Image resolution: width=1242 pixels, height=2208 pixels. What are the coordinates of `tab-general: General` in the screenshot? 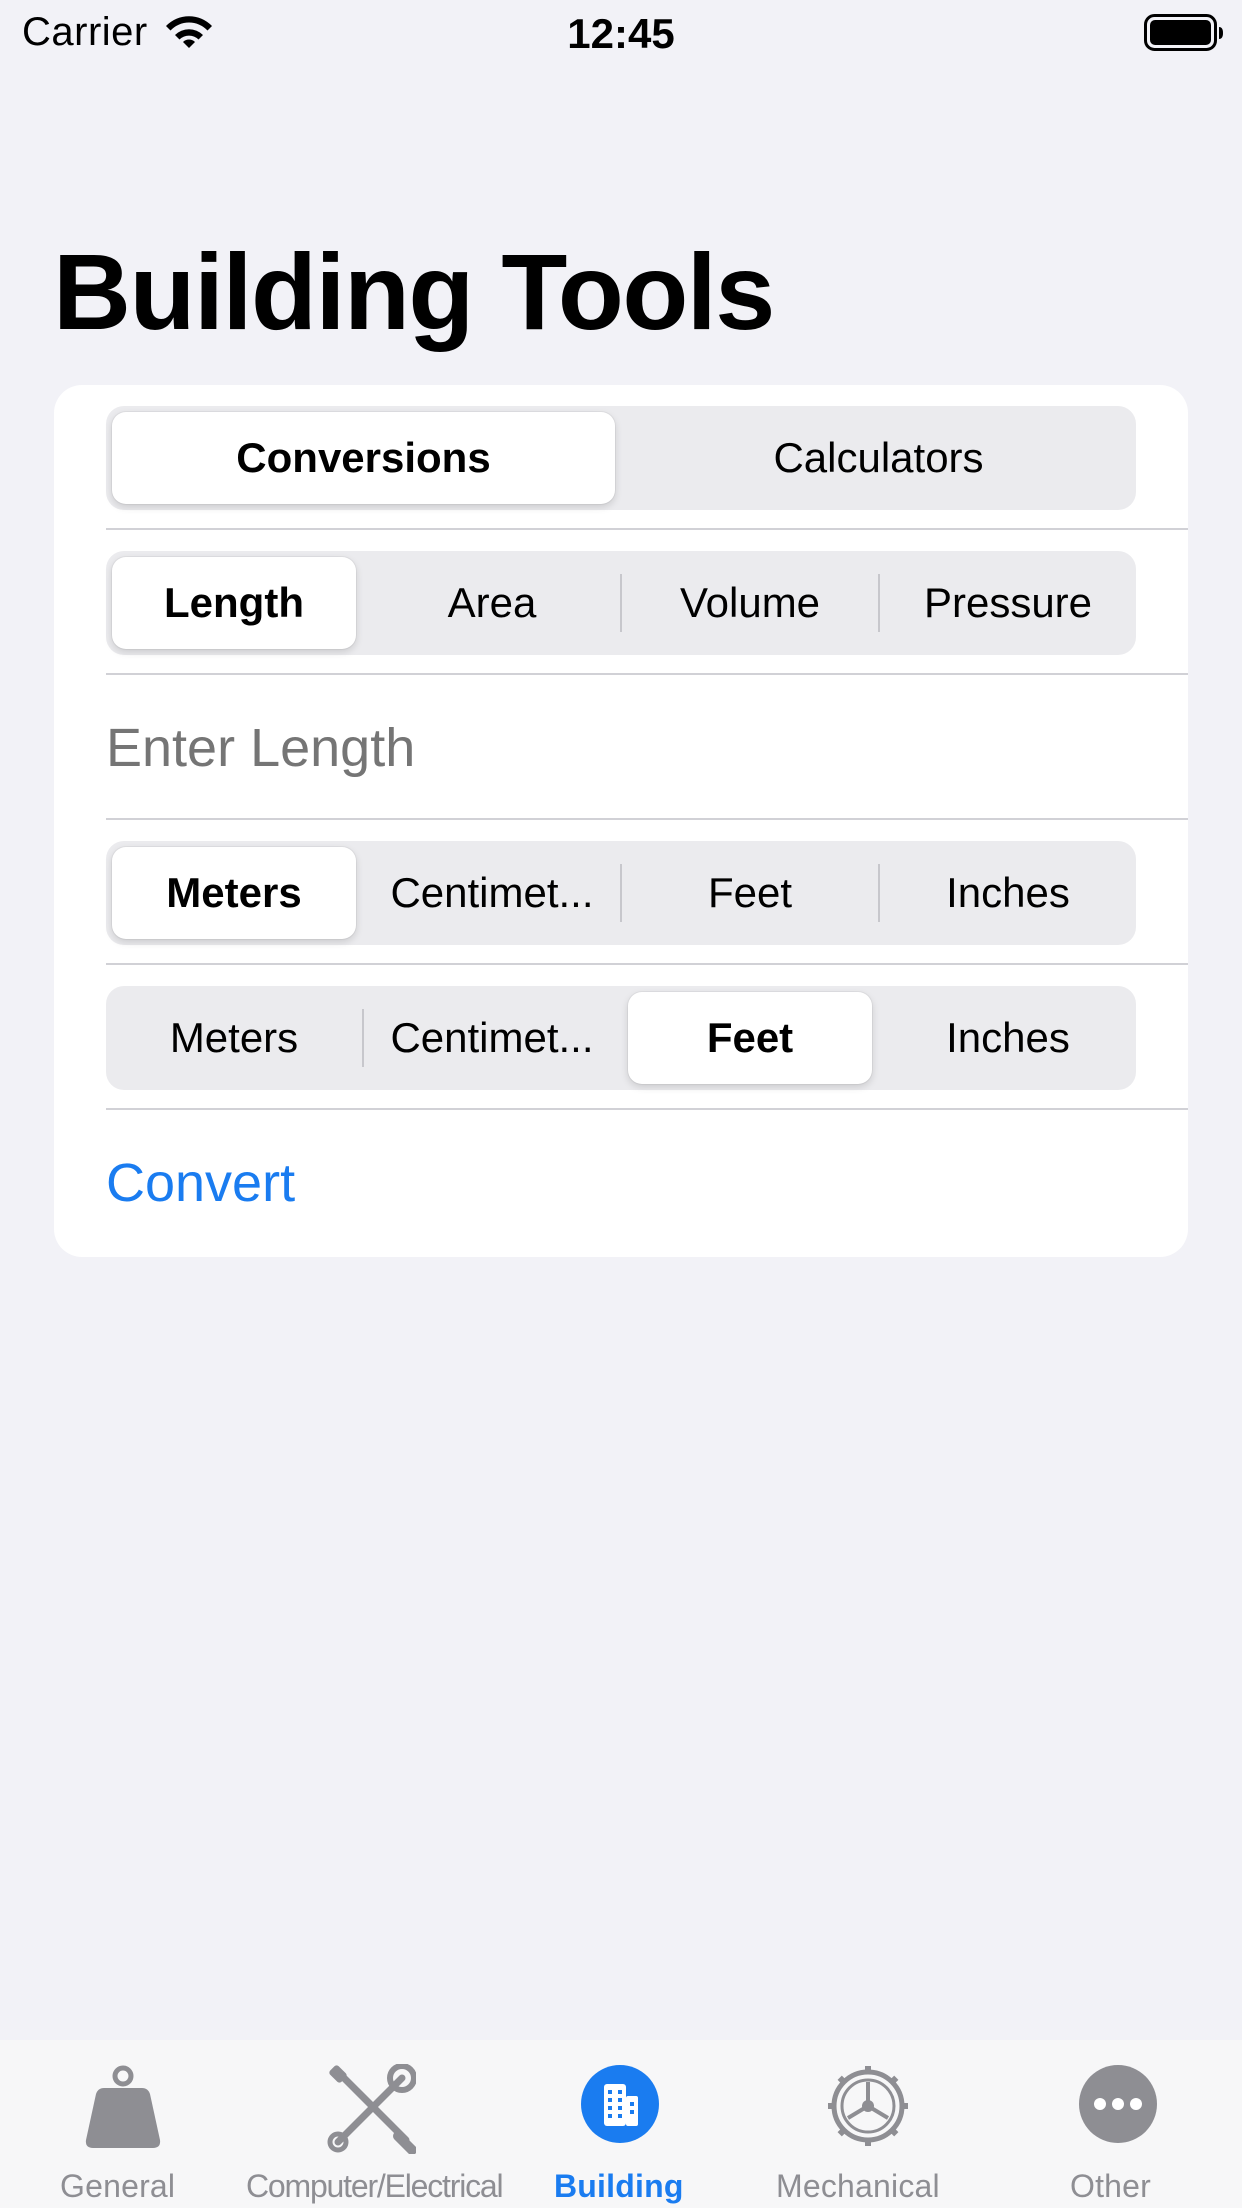 It's located at (123, 2124).